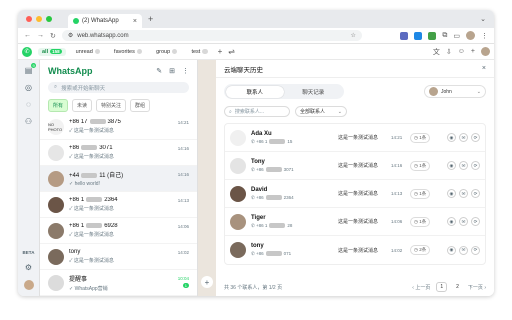 Image resolution: width=512 pixels, height=320 pixels. Describe the element at coordinates (128, 52) in the screenshot. I see `tab-favorites: favorites` at that location.